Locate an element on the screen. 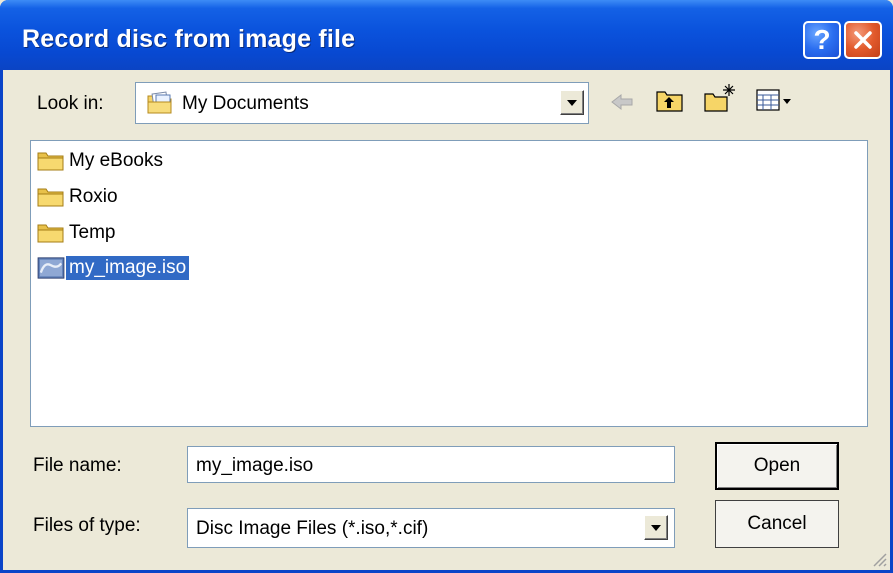 The height and width of the screenshot is (573, 893). look-in-label: Look in: is located at coordinates (70, 103).